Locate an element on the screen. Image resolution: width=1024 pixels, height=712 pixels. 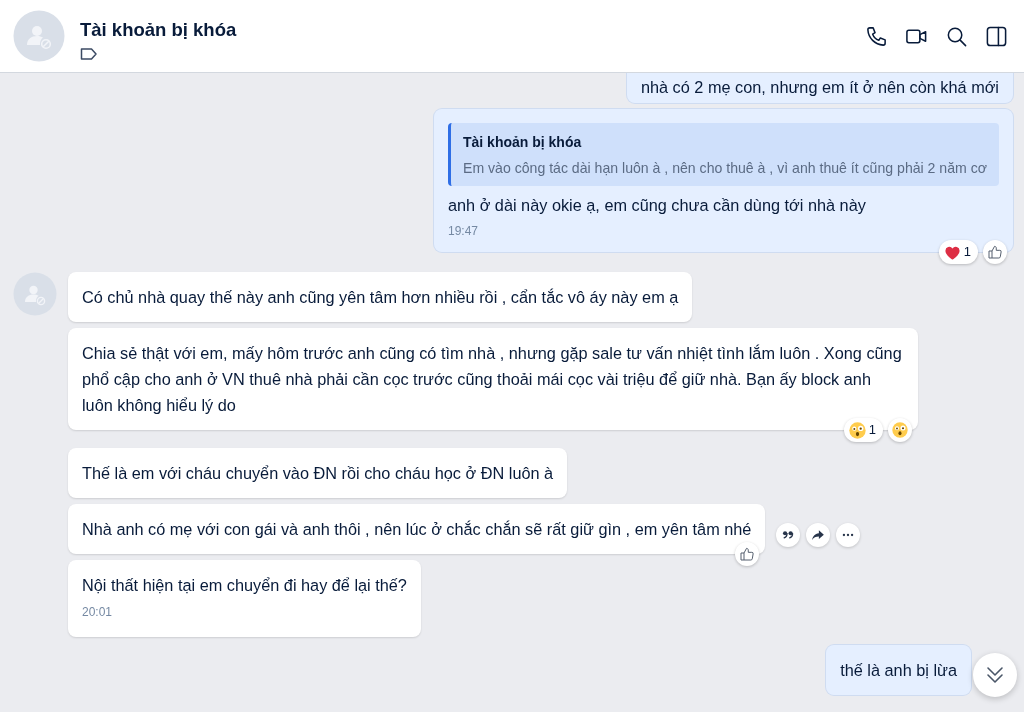
message-text: Có chủ nhà quay thế này anh cũng yên tâm hơn nhiều rồi , cẩn tắc vô áy này em ạ is located at coordinates (380, 297).